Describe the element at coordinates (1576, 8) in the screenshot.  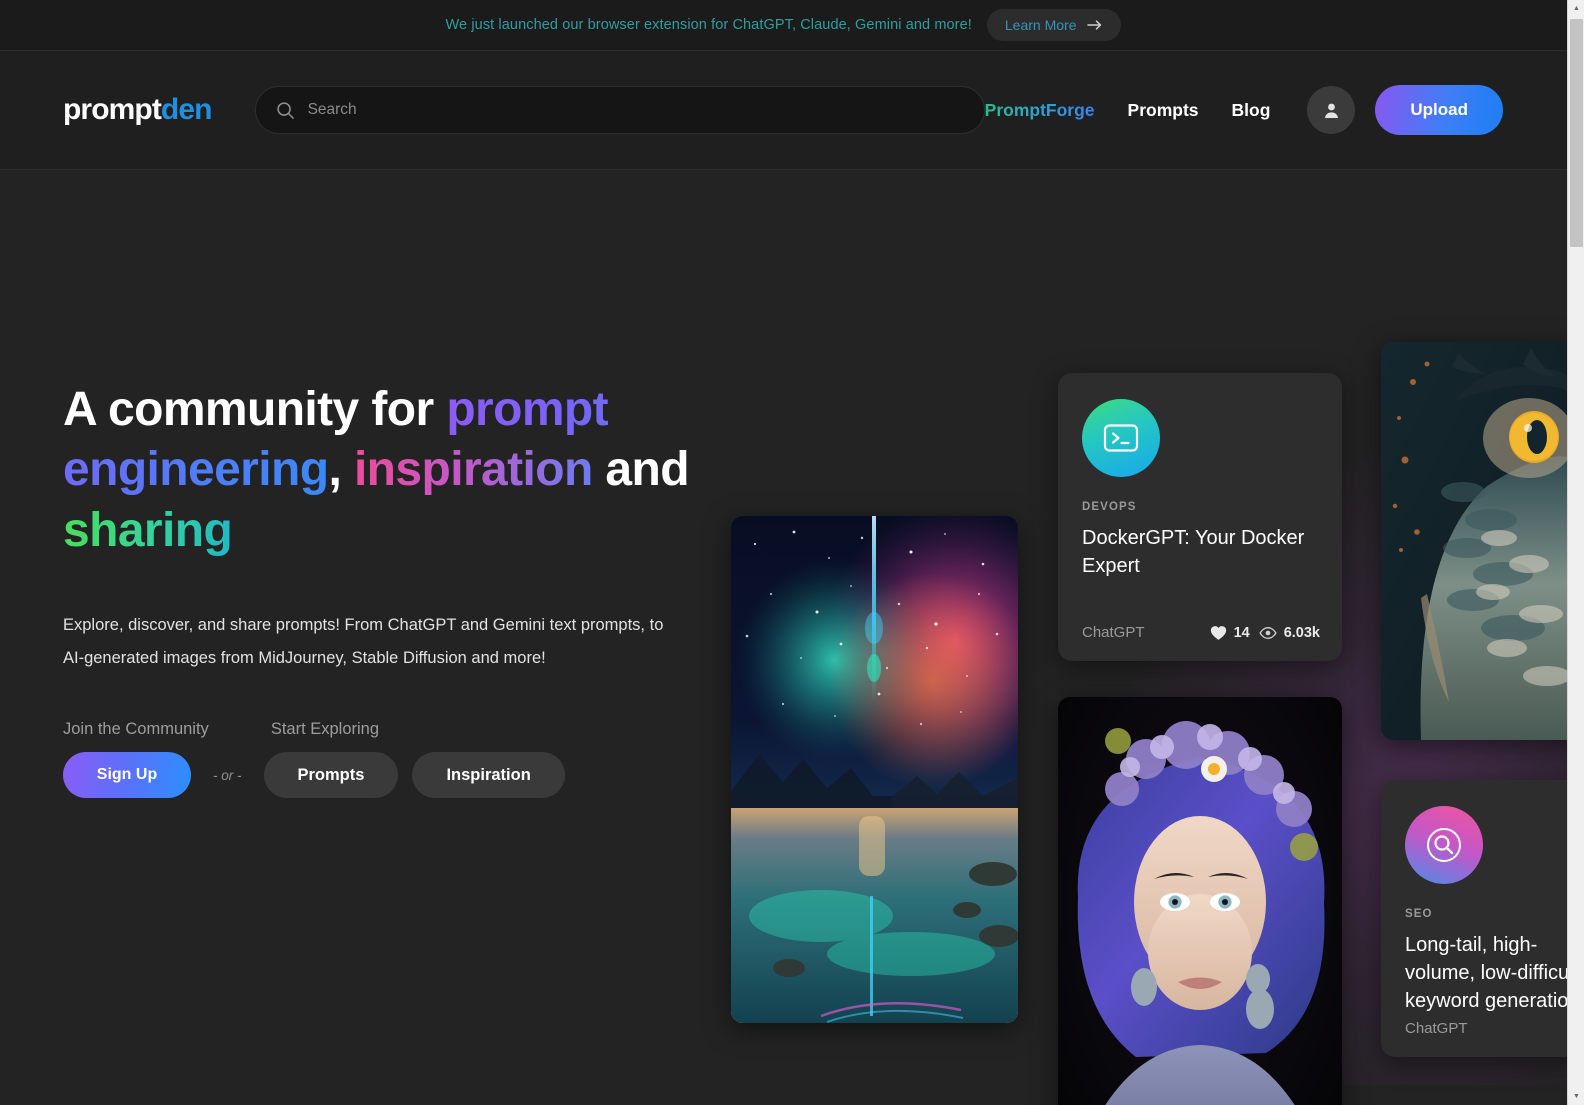
I see `scrollbar-up-arrow: ▲` at that location.